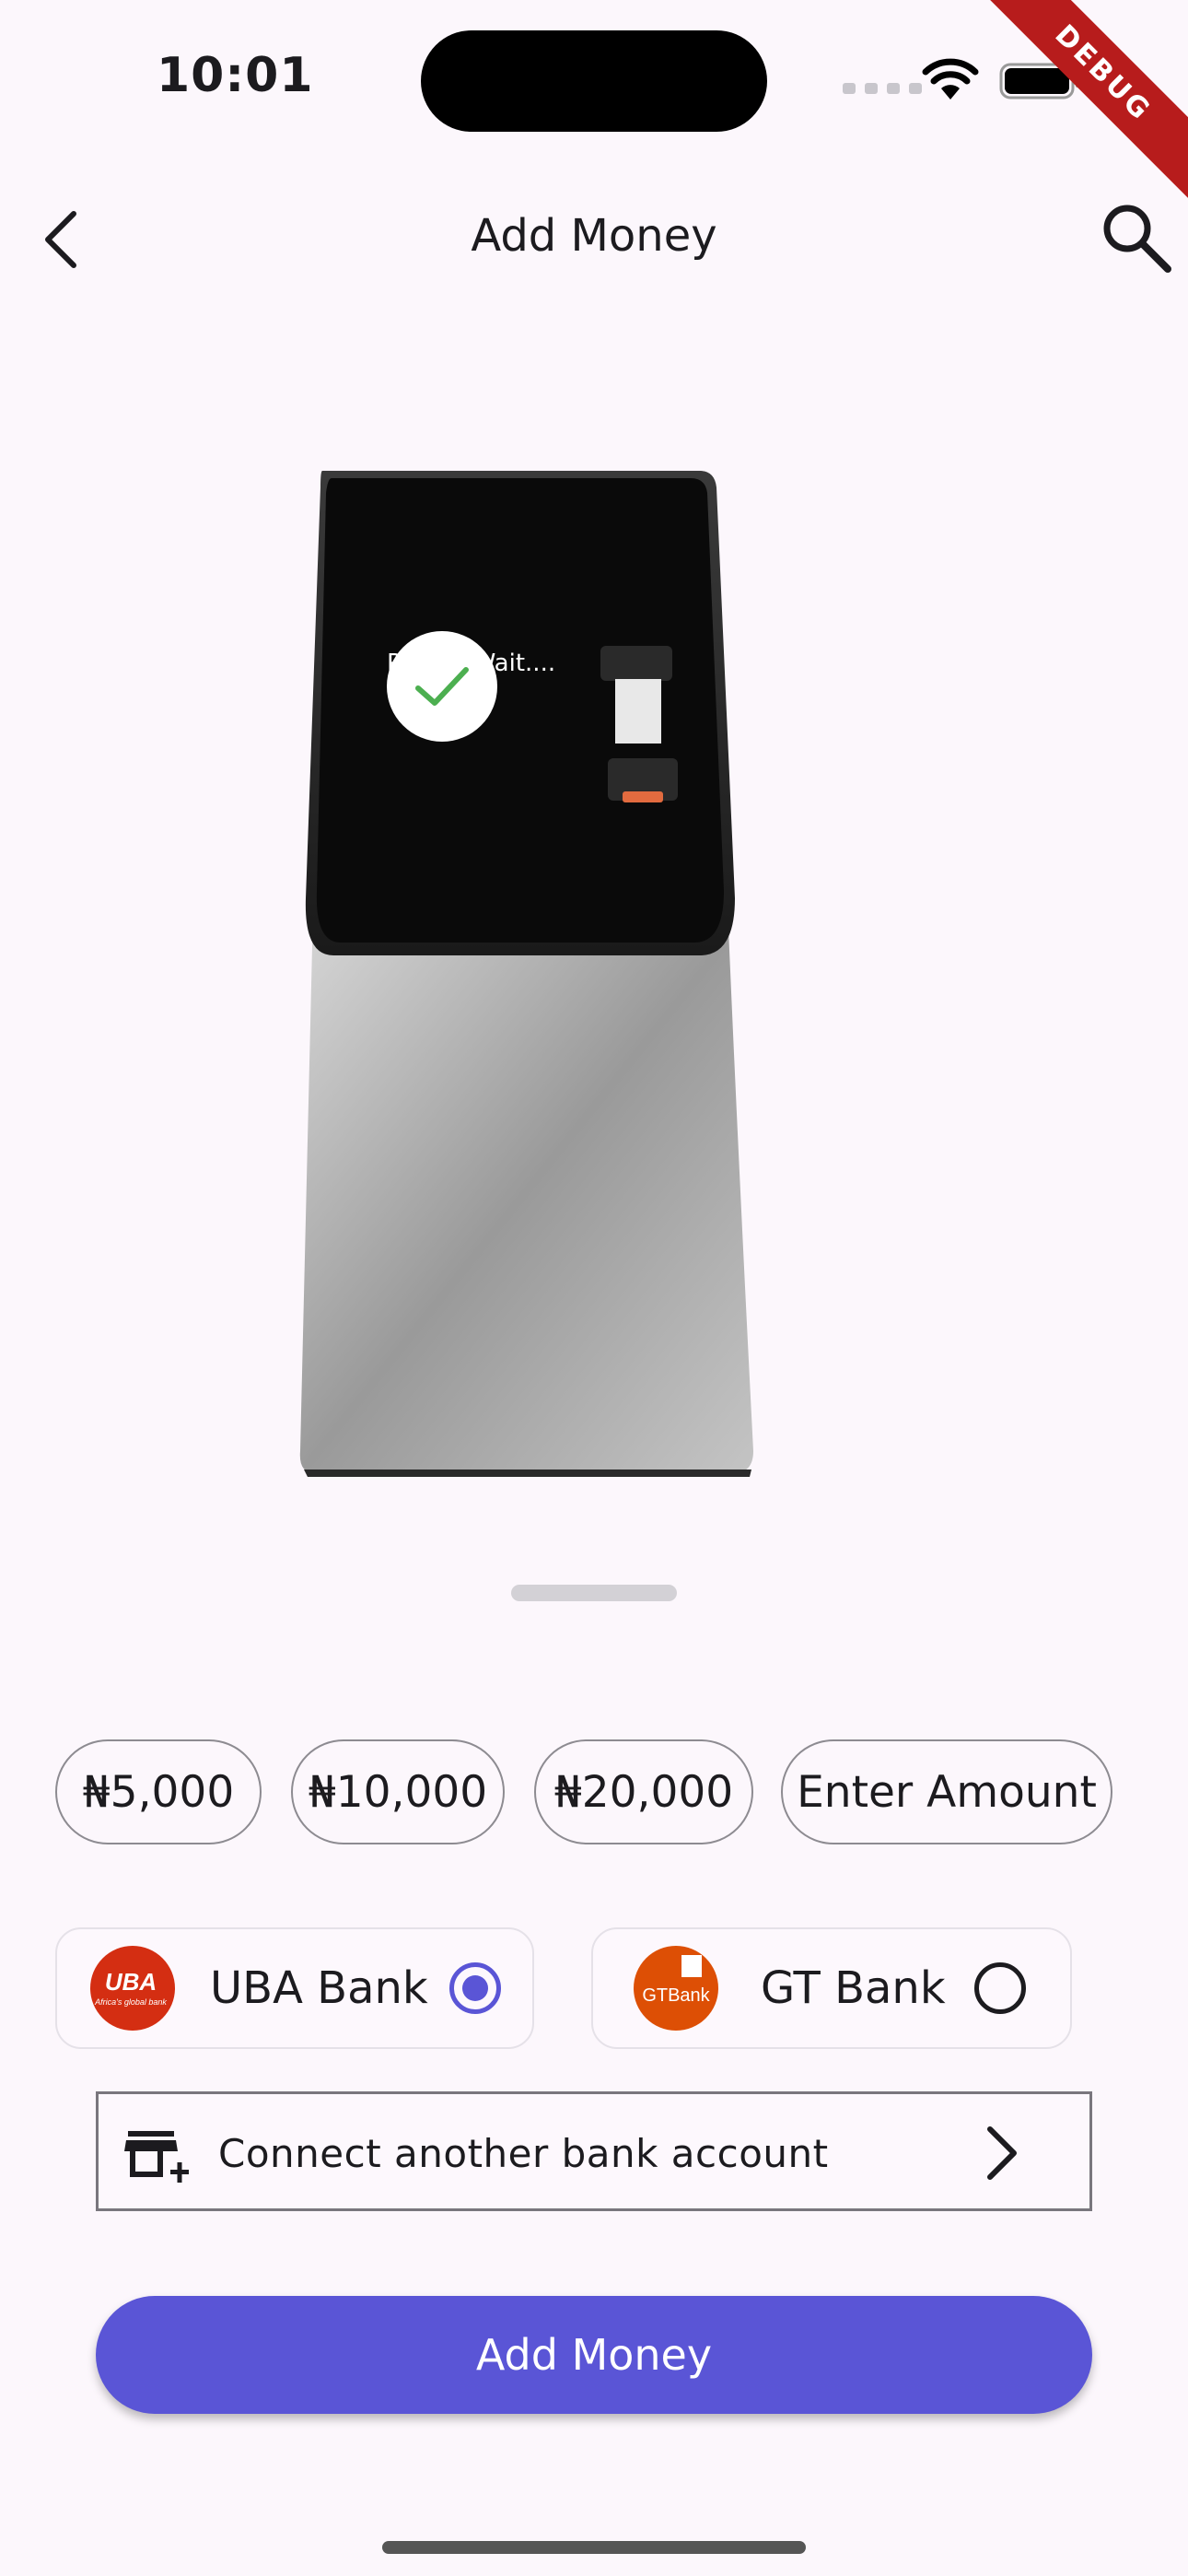  What do you see at coordinates (643, 1791) in the screenshot?
I see `amount-chip-20000: ₦20,000` at bounding box center [643, 1791].